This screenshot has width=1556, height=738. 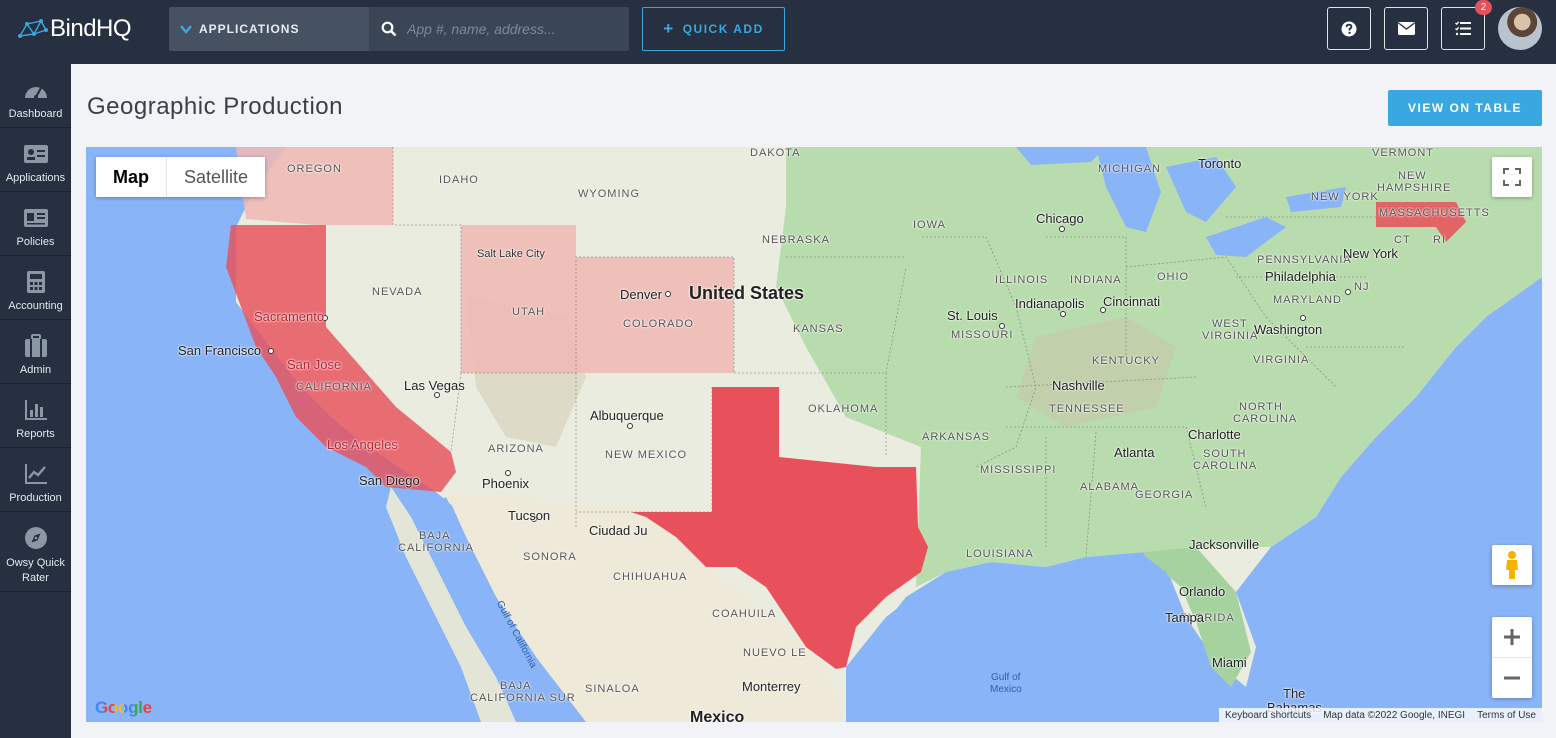 I want to click on map-label: UTAH, so click(x=529, y=312).